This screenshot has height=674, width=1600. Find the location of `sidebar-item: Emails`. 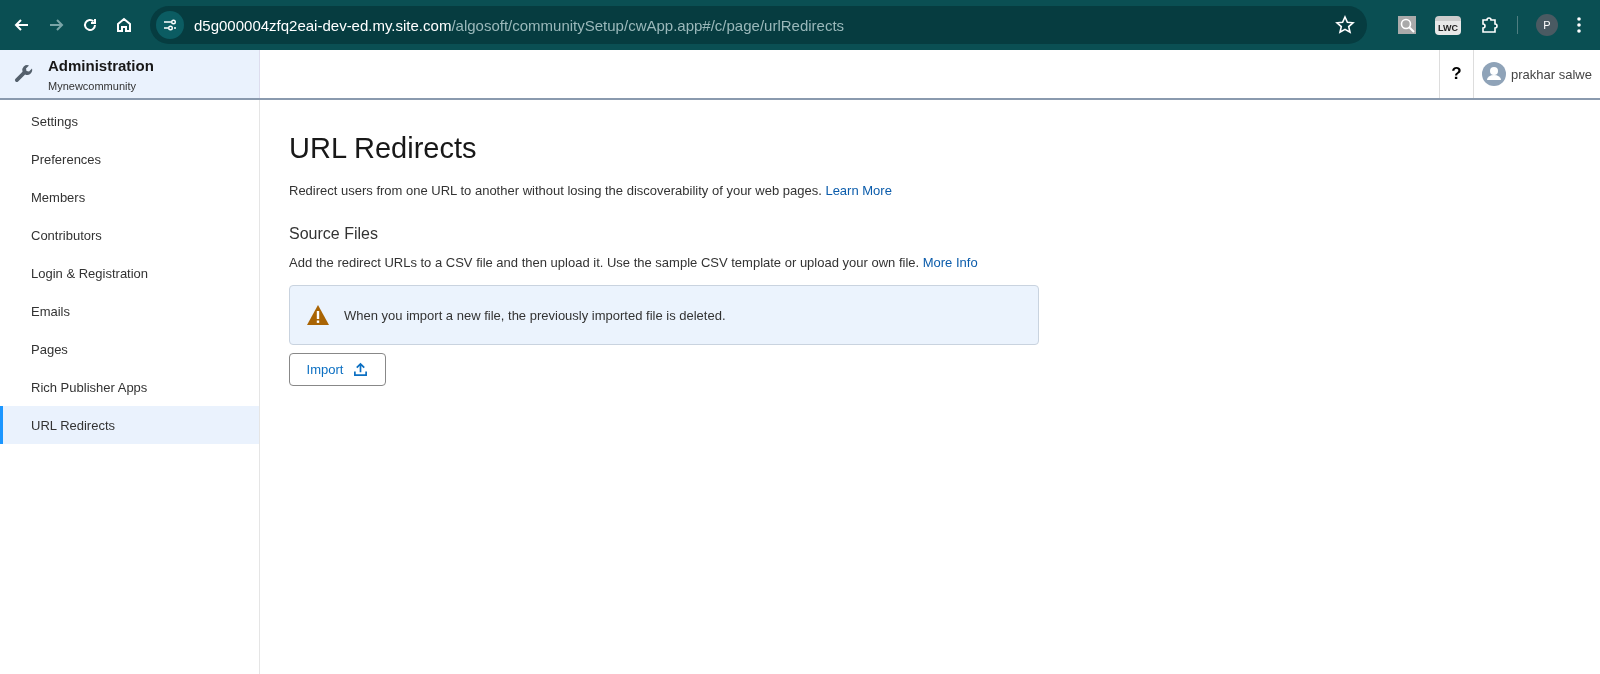

sidebar-item: Emails is located at coordinates (129, 311).